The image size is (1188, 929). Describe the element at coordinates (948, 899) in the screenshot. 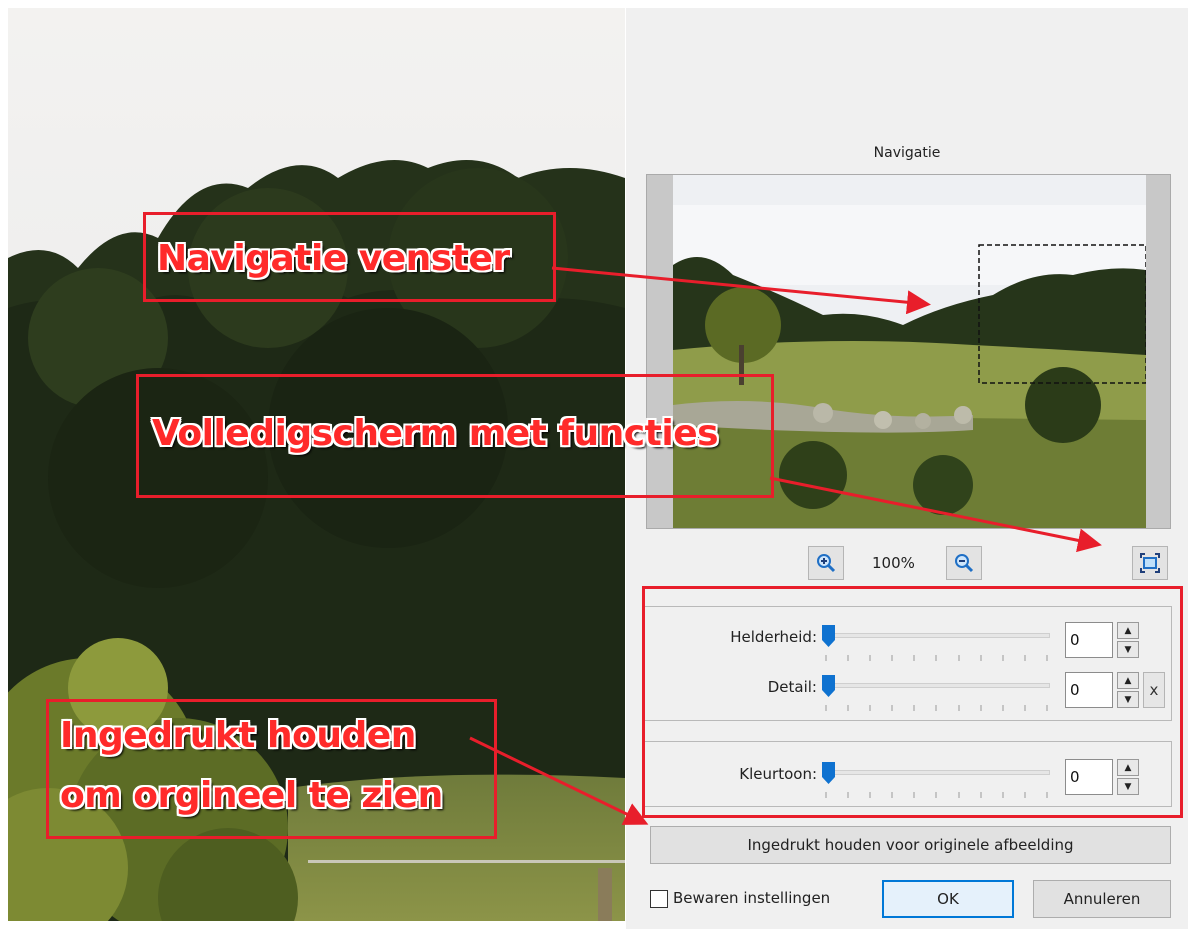

I see `ok-button: OK` at that location.